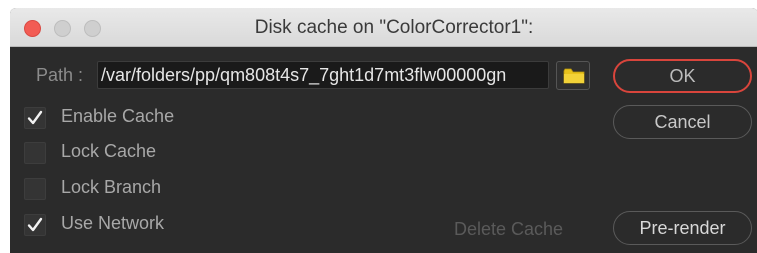 The height and width of the screenshot is (253, 757). What do you see at coordinates (35, 189) in the screenshot?
I see `lock-branch-checkbox` at bounding box center [35, 189].